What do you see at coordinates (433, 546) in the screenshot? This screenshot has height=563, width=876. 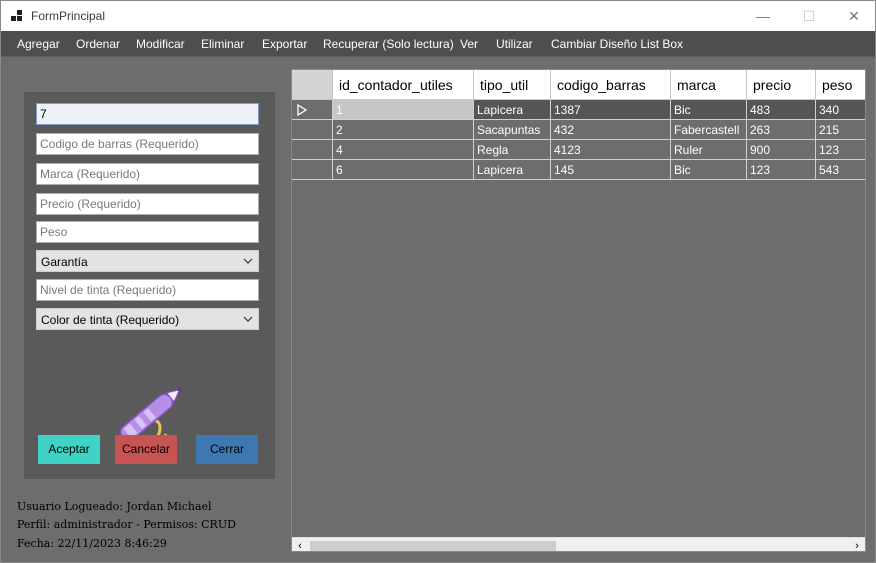 I see `scrollbar-thumb` at bounding box center [433, 546].